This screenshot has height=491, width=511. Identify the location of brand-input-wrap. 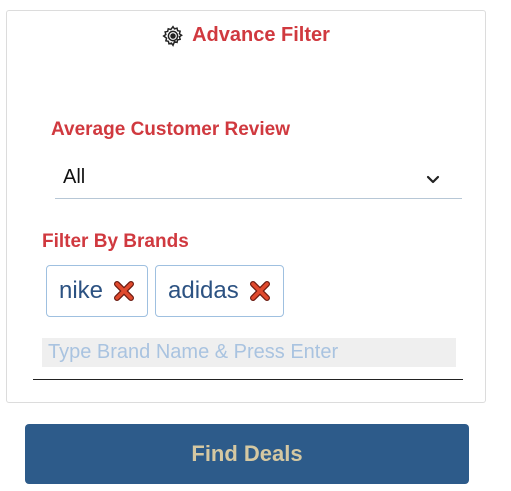
(248, 359).